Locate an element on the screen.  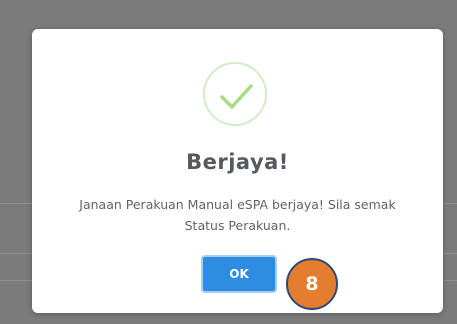
checkmark-success-icon is located at coordinates (235, 94).